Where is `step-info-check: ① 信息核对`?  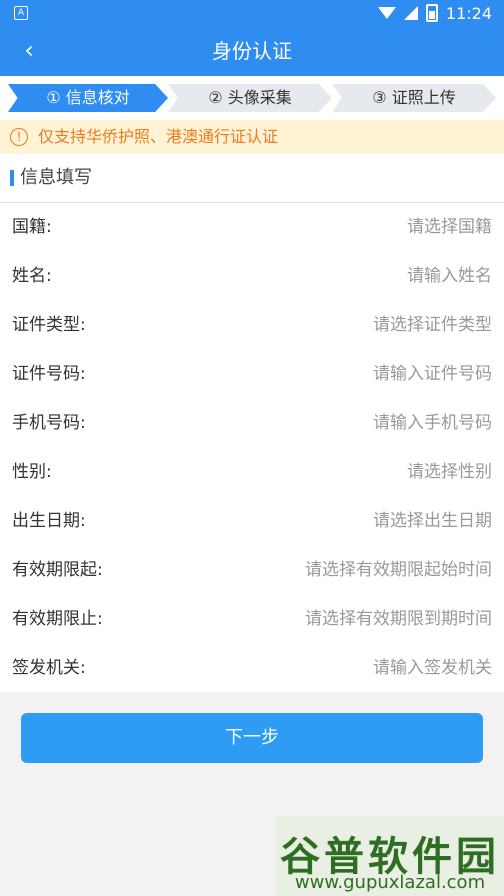
step-info-check: ① 信息核对 is located at coordinates (88, 98).